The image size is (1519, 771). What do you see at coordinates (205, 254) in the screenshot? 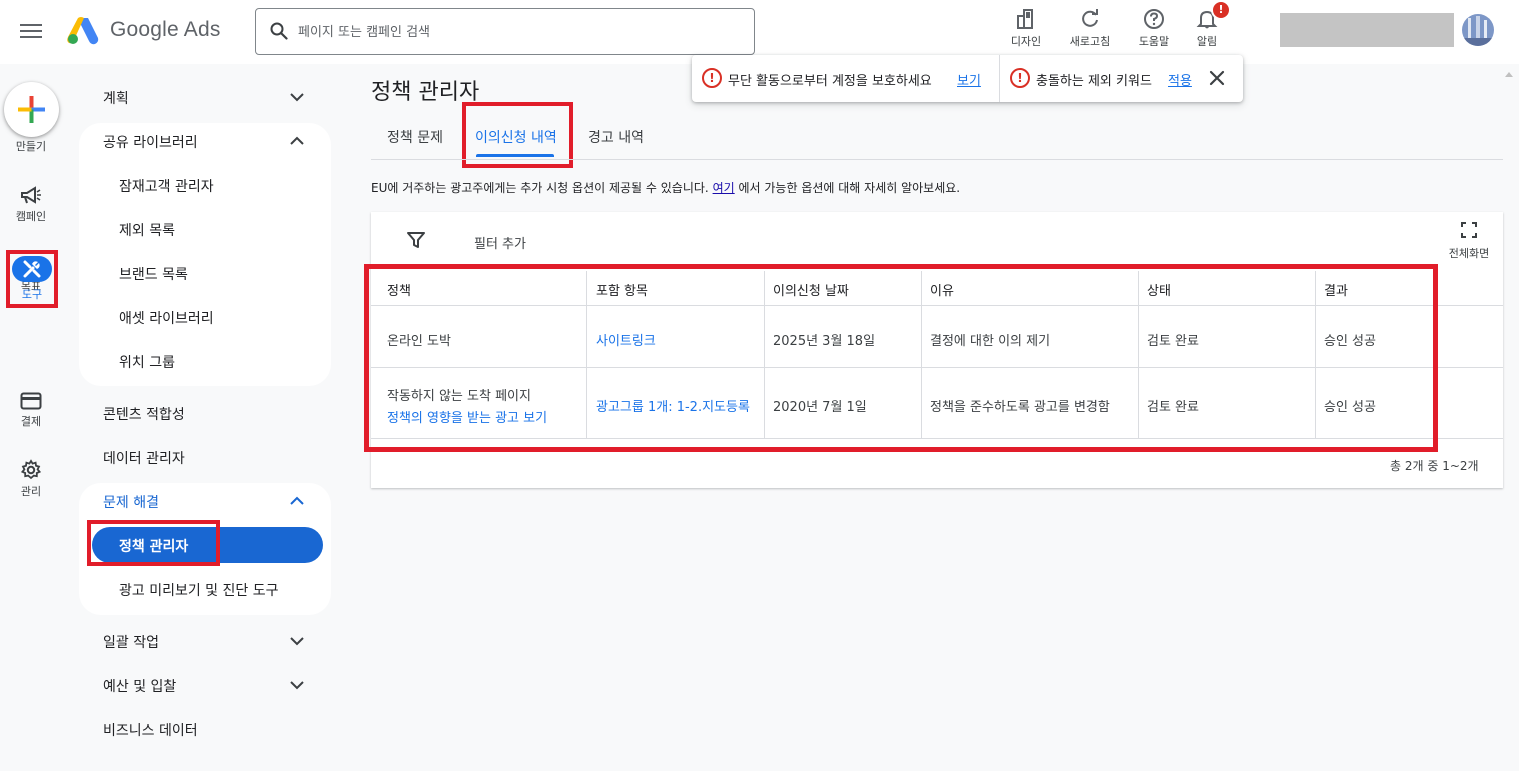
I see `nav-group-shared-library` at bounding box center [205, 254].